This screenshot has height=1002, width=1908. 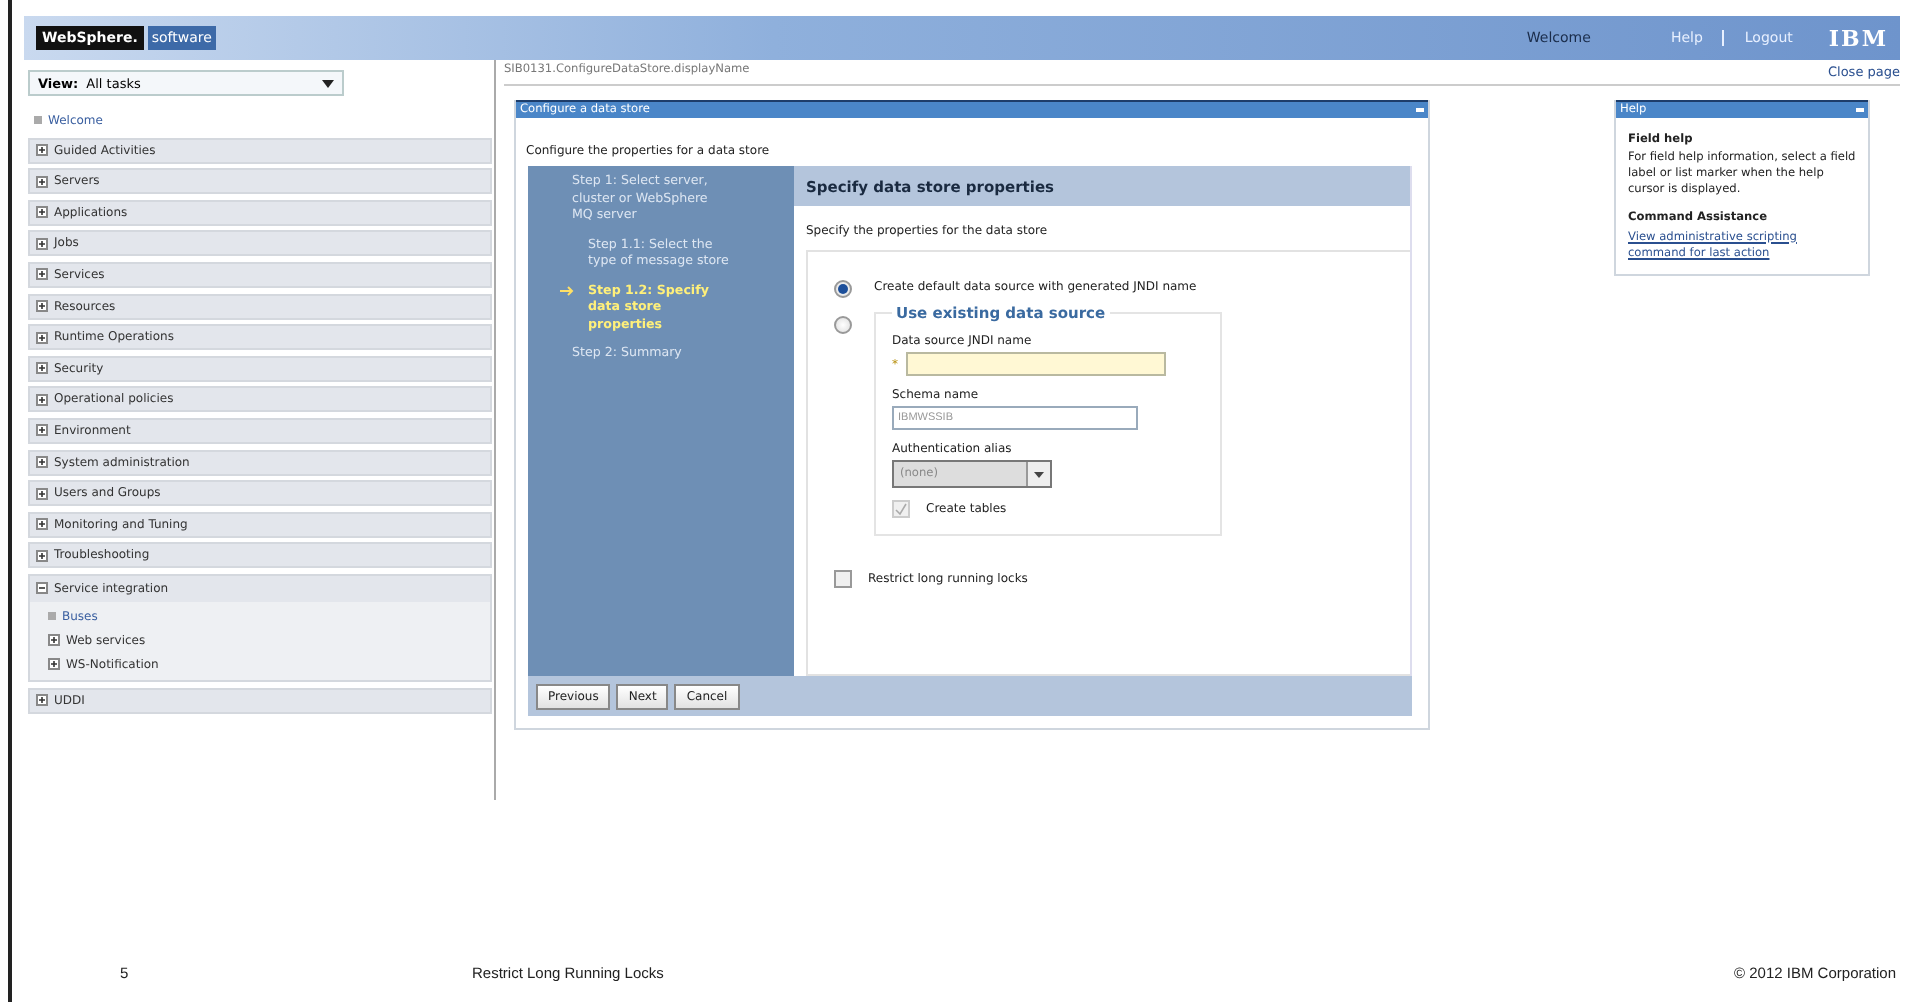 I want to click on arrow-icon, so click(x=567, y=290).